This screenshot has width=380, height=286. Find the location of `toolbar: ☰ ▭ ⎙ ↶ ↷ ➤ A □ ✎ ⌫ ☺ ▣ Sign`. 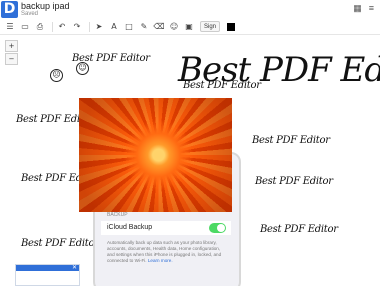

toolbar: ☰ ▭ ⎙ ↶ ↷ ➤ A □ ✎ ⌫ ☺ ▣ Sign is located at coordinates (190, 27).